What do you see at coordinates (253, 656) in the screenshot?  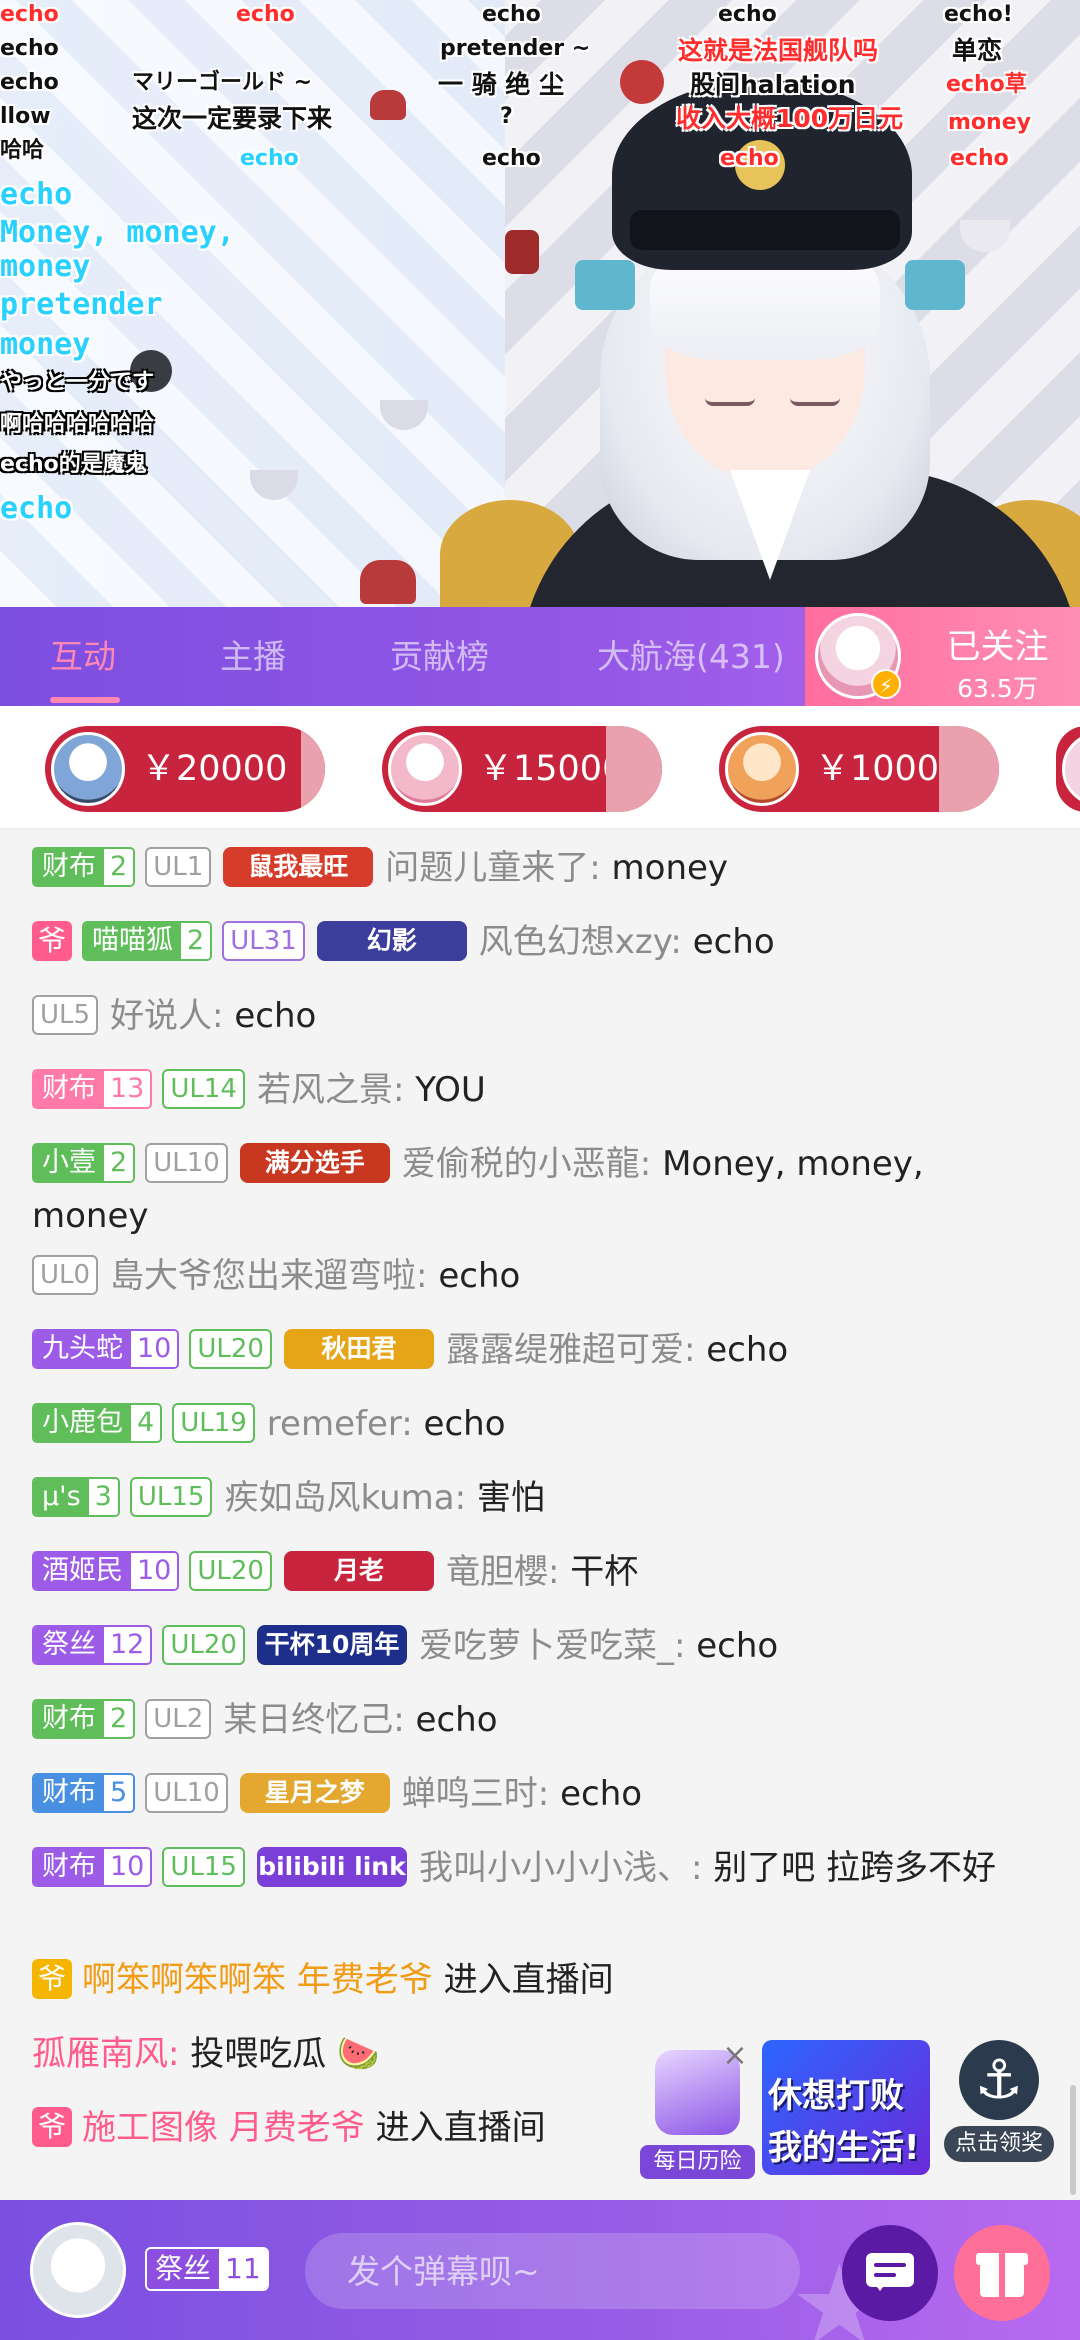 I see `tab-streamer: 主播` at bounding box center [253, 656].